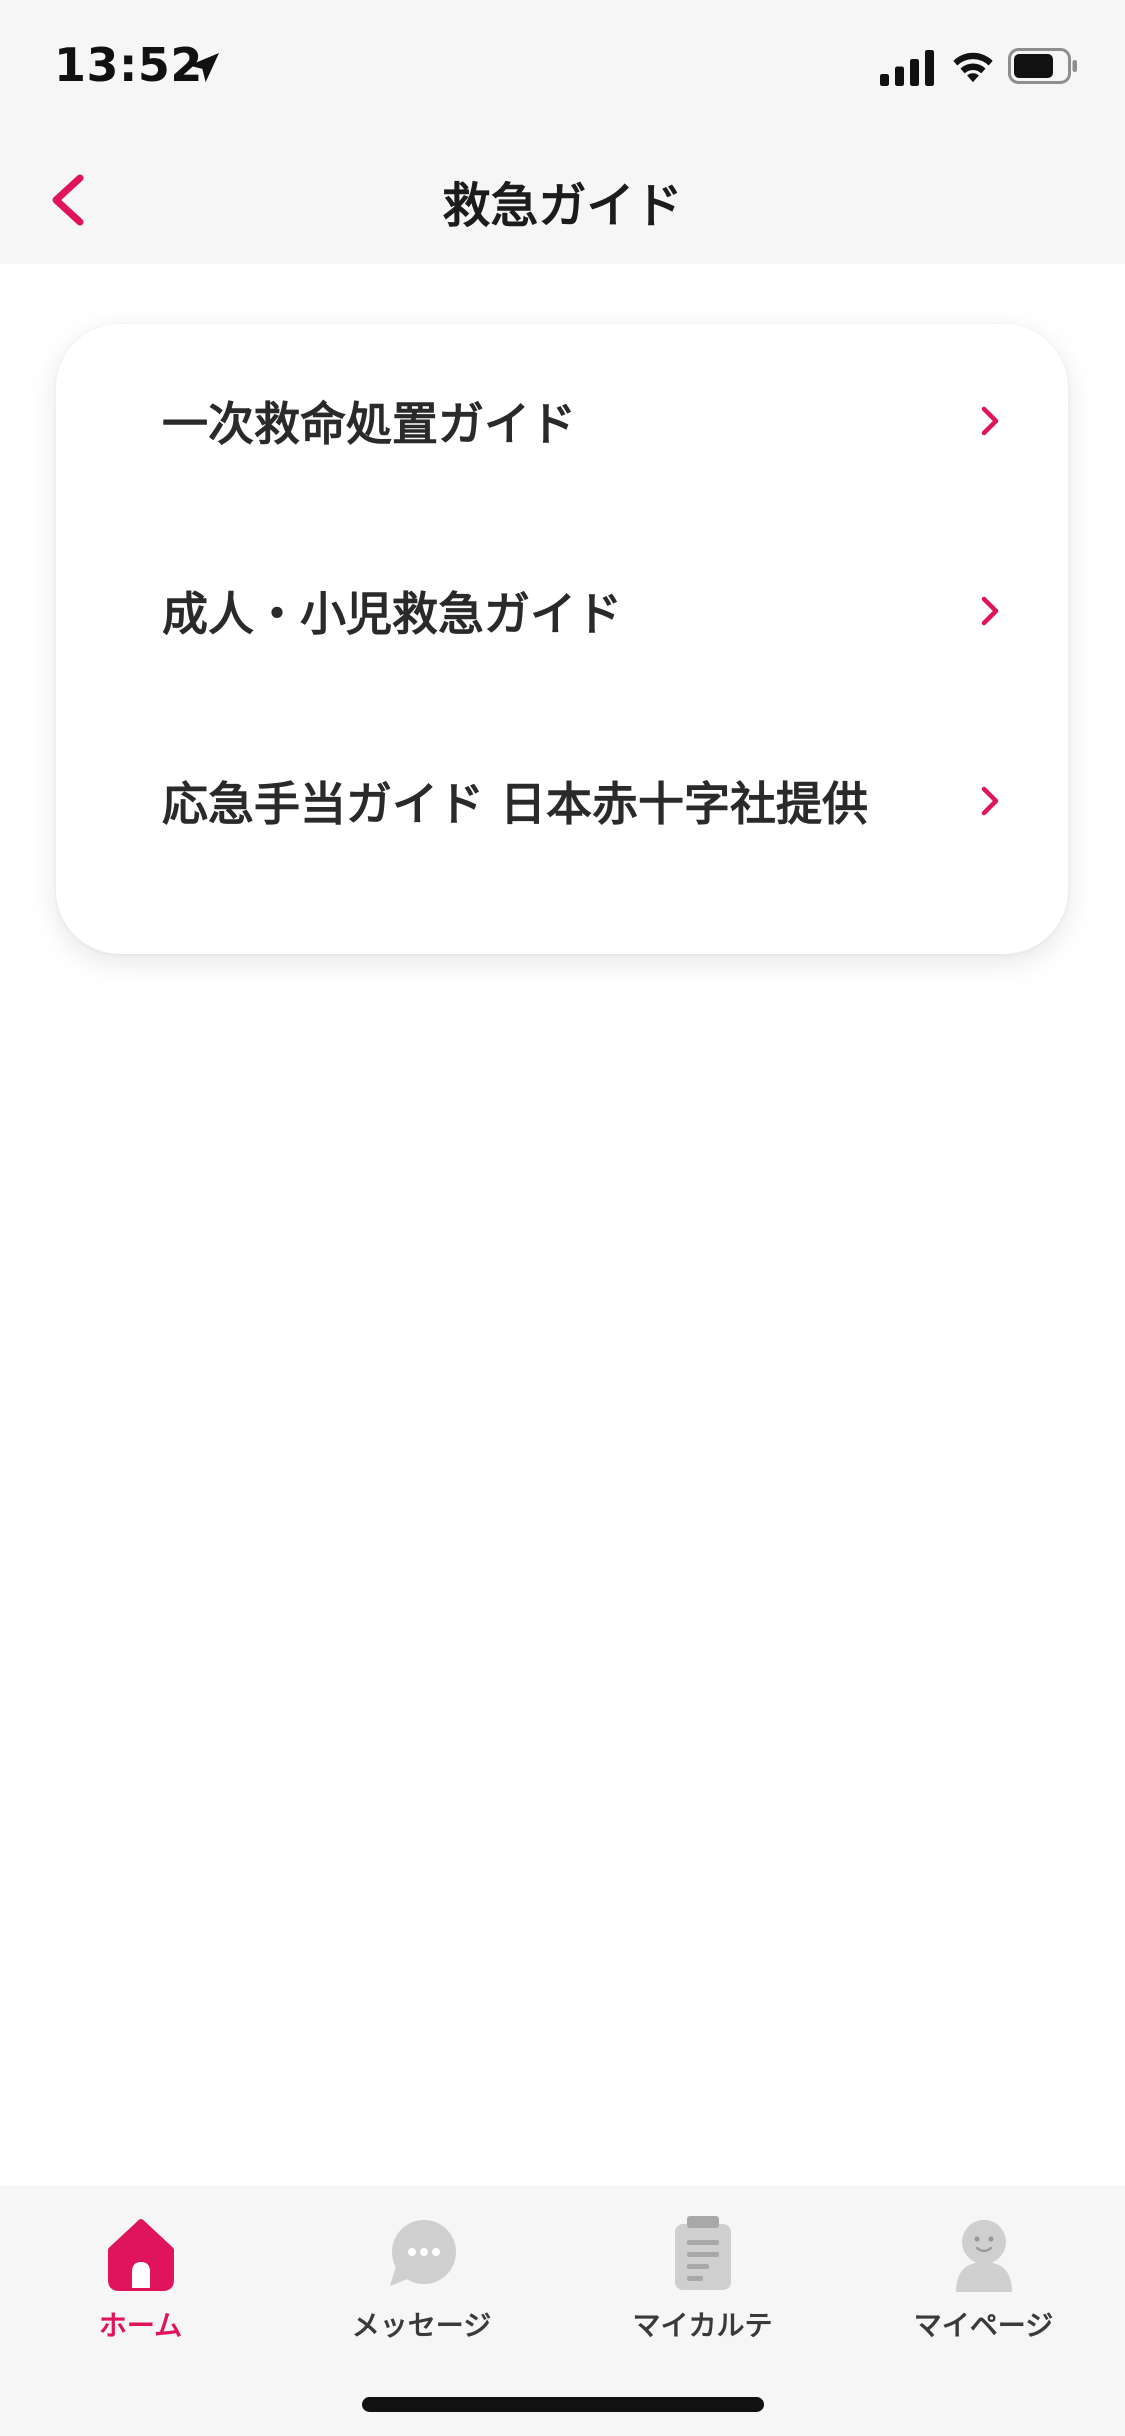 The image size is (1125, 2436). Describe the element at coordinates (562, 132) in the screenshot. I see `top-bar: 13:52 救急ガイド` at that location.